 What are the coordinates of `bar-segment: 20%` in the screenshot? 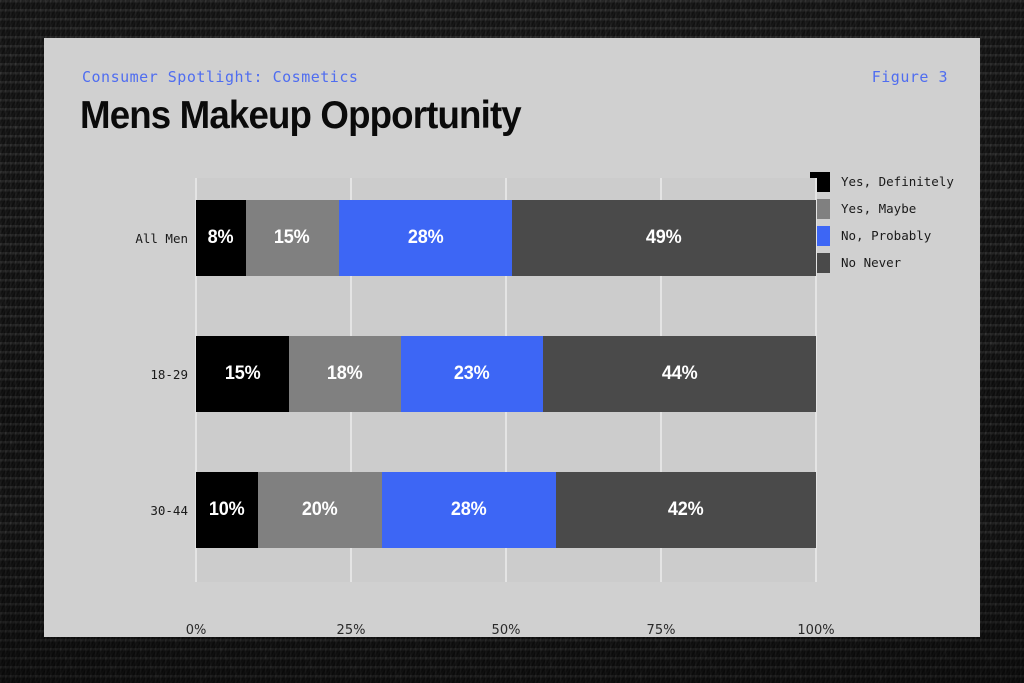 It's located at (320, 510).